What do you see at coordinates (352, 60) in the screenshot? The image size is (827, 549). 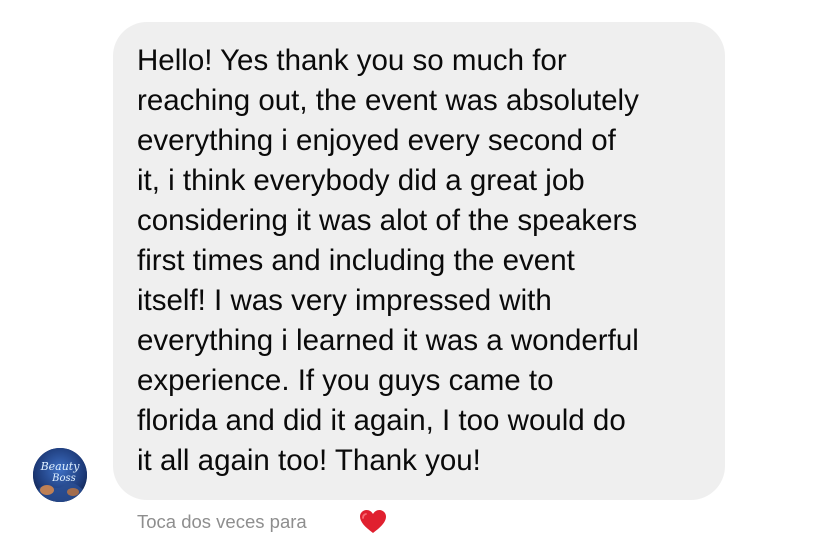 I see `message-line: Hello! Yes thank you so much for` at bounding box center [352, 60].